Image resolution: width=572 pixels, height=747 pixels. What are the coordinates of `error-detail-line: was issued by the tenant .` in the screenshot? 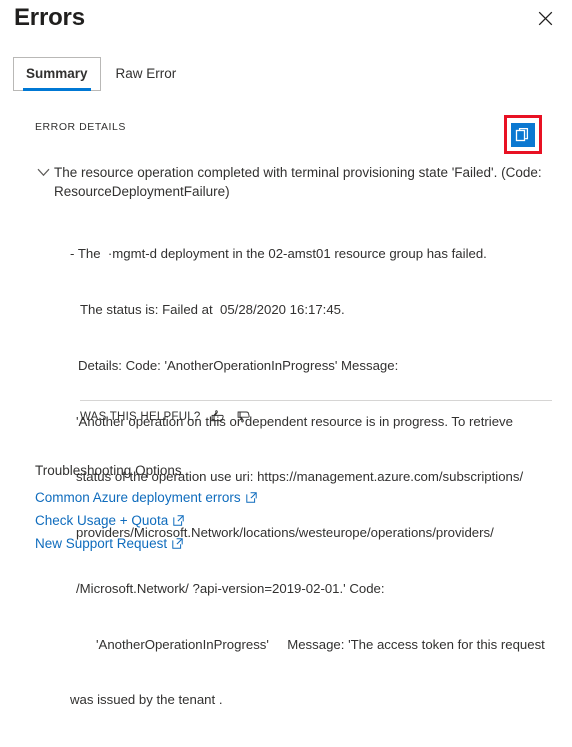 It's located at (146, 700).